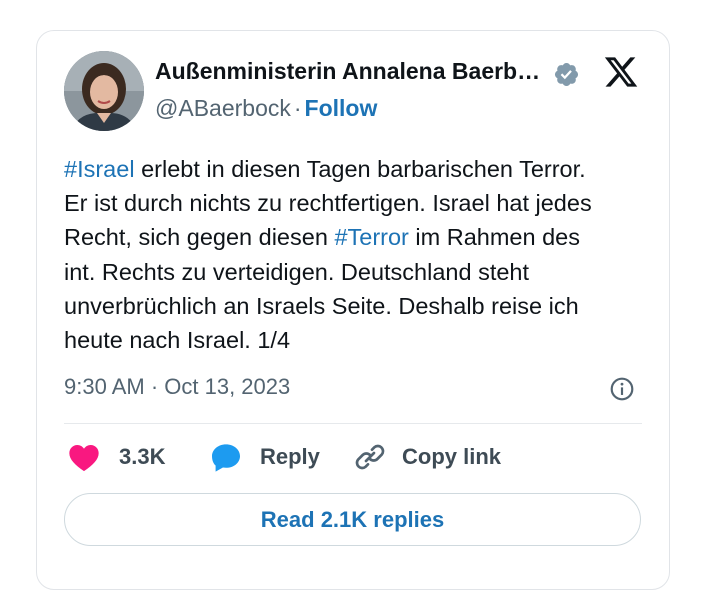  I want to click on read-replies-button: Read 2.1K replies, so click(352, 519).